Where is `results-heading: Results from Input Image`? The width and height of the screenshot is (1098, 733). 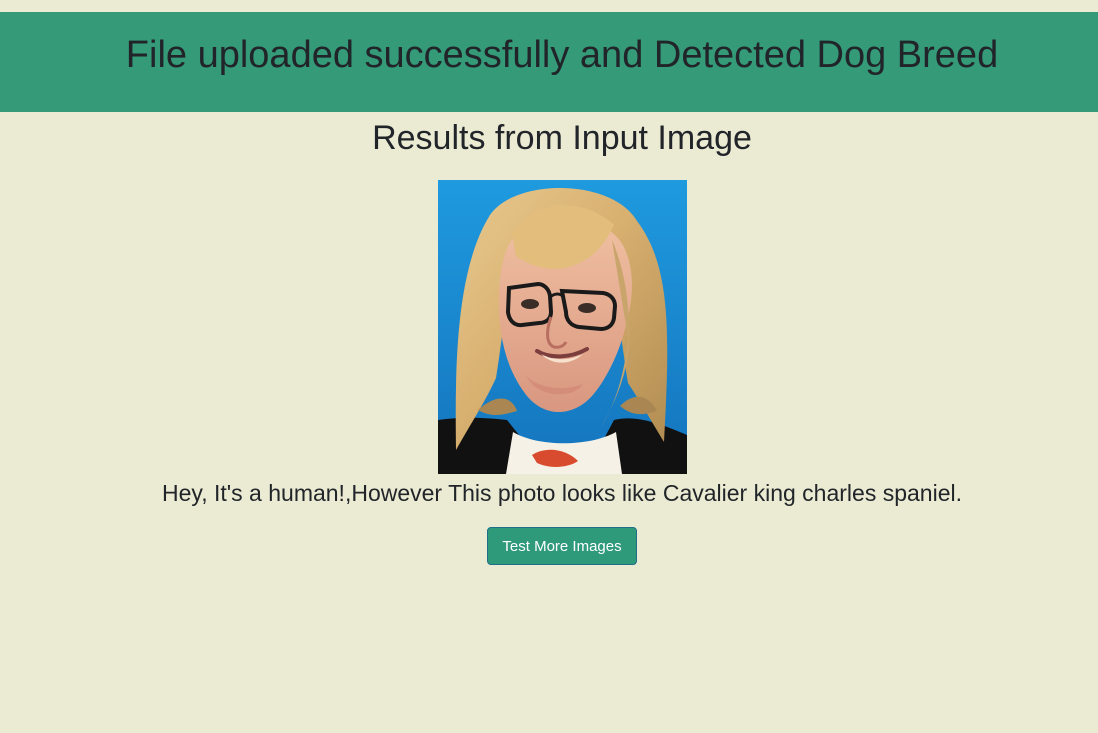
results-heading: Results from Input Image is located at coordinates (562, 138).